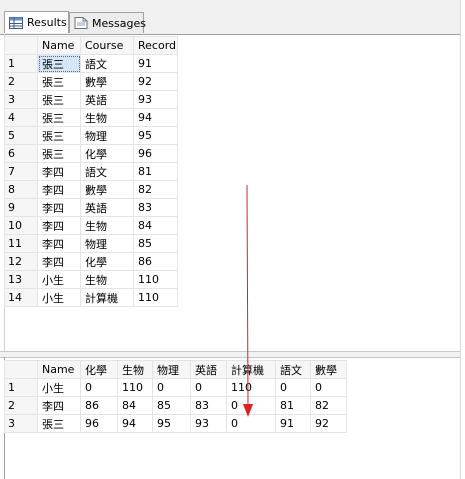  I want to click on table-row: 2 李四 86 84 85 83 0 81 82, so click(175, 405).